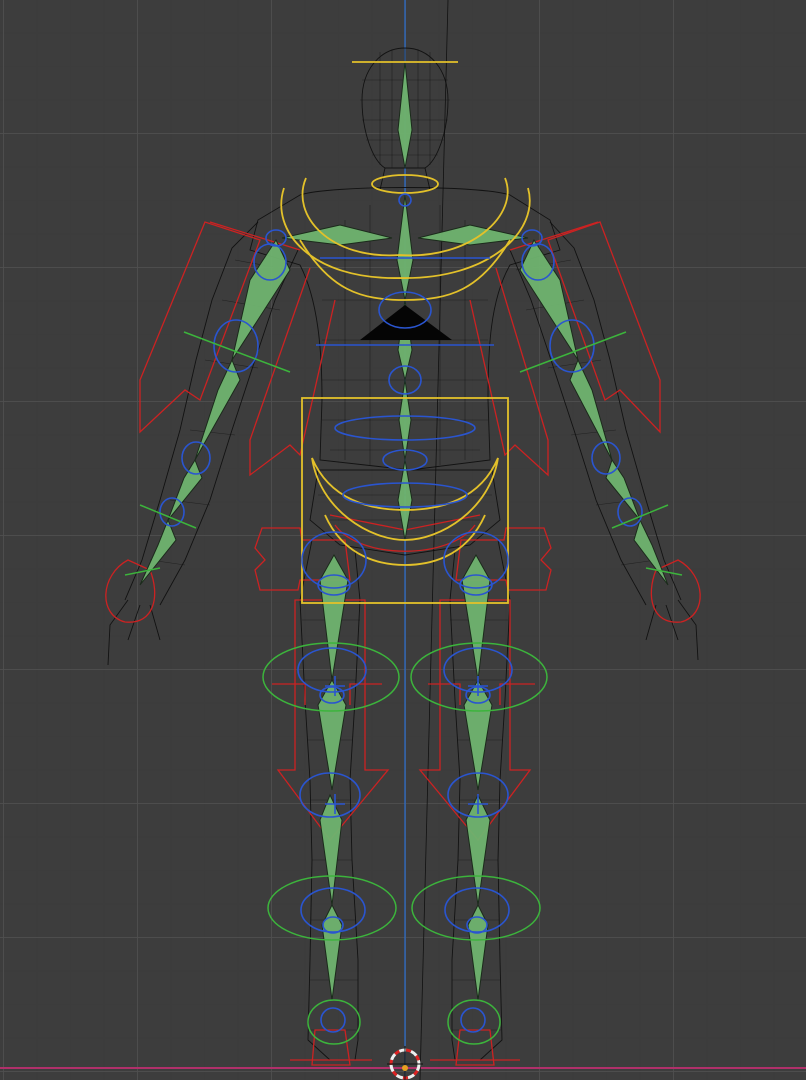 The image size is (806, 1080). I want to click on root-line, so click(434, 540).